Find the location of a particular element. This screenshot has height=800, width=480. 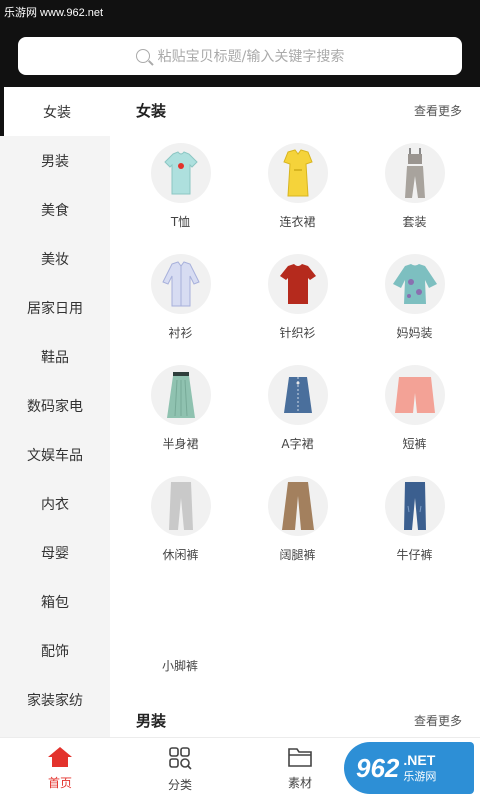

sidebar-item-food: 美食 is located at coordinates (55, 209).